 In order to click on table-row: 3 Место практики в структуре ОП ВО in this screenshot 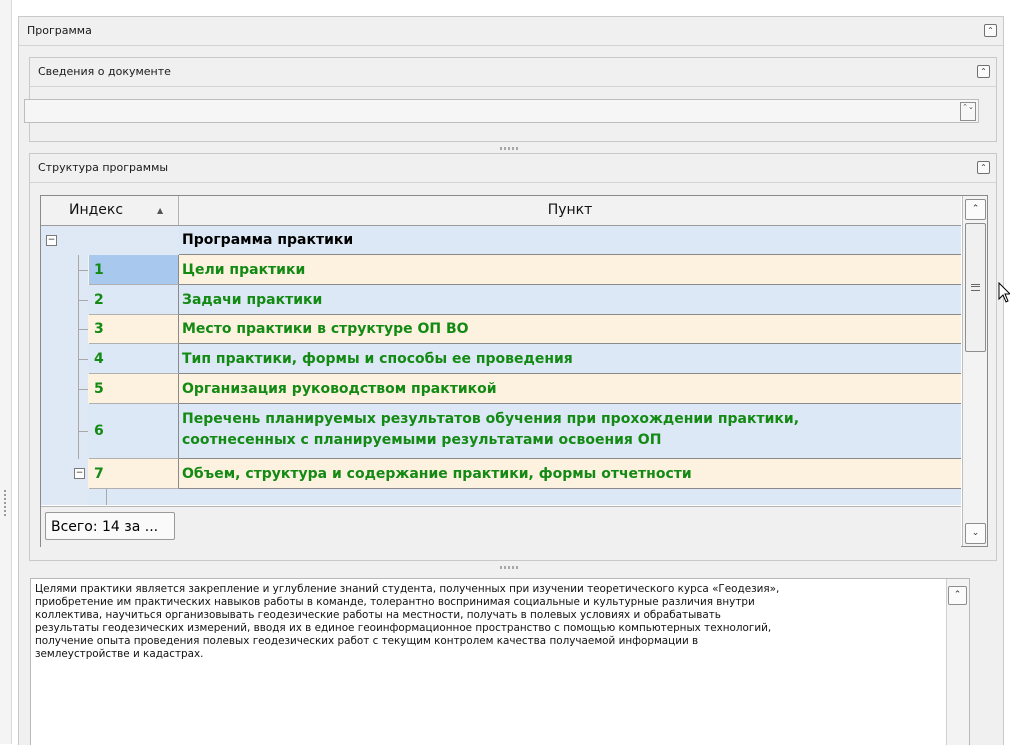, I will do `click(501, 329)`.